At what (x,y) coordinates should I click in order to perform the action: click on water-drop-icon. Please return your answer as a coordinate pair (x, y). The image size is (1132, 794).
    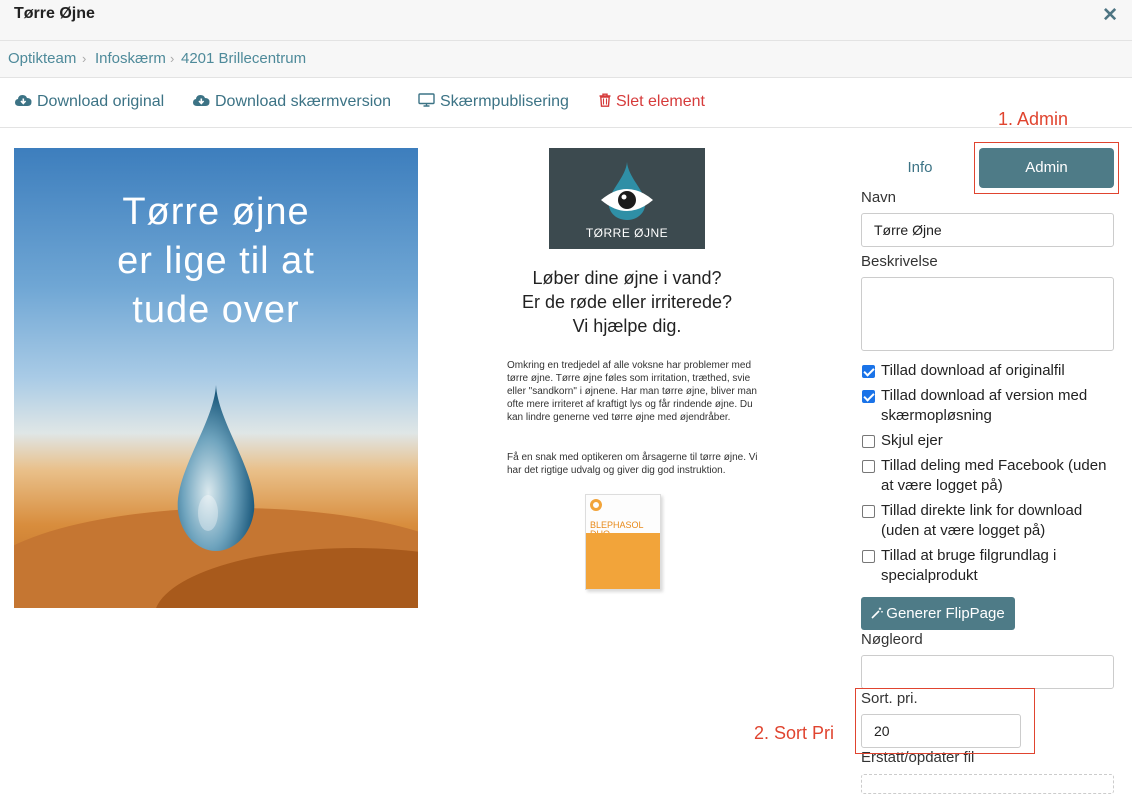
    Looking at the image, I should click on (216, 468).